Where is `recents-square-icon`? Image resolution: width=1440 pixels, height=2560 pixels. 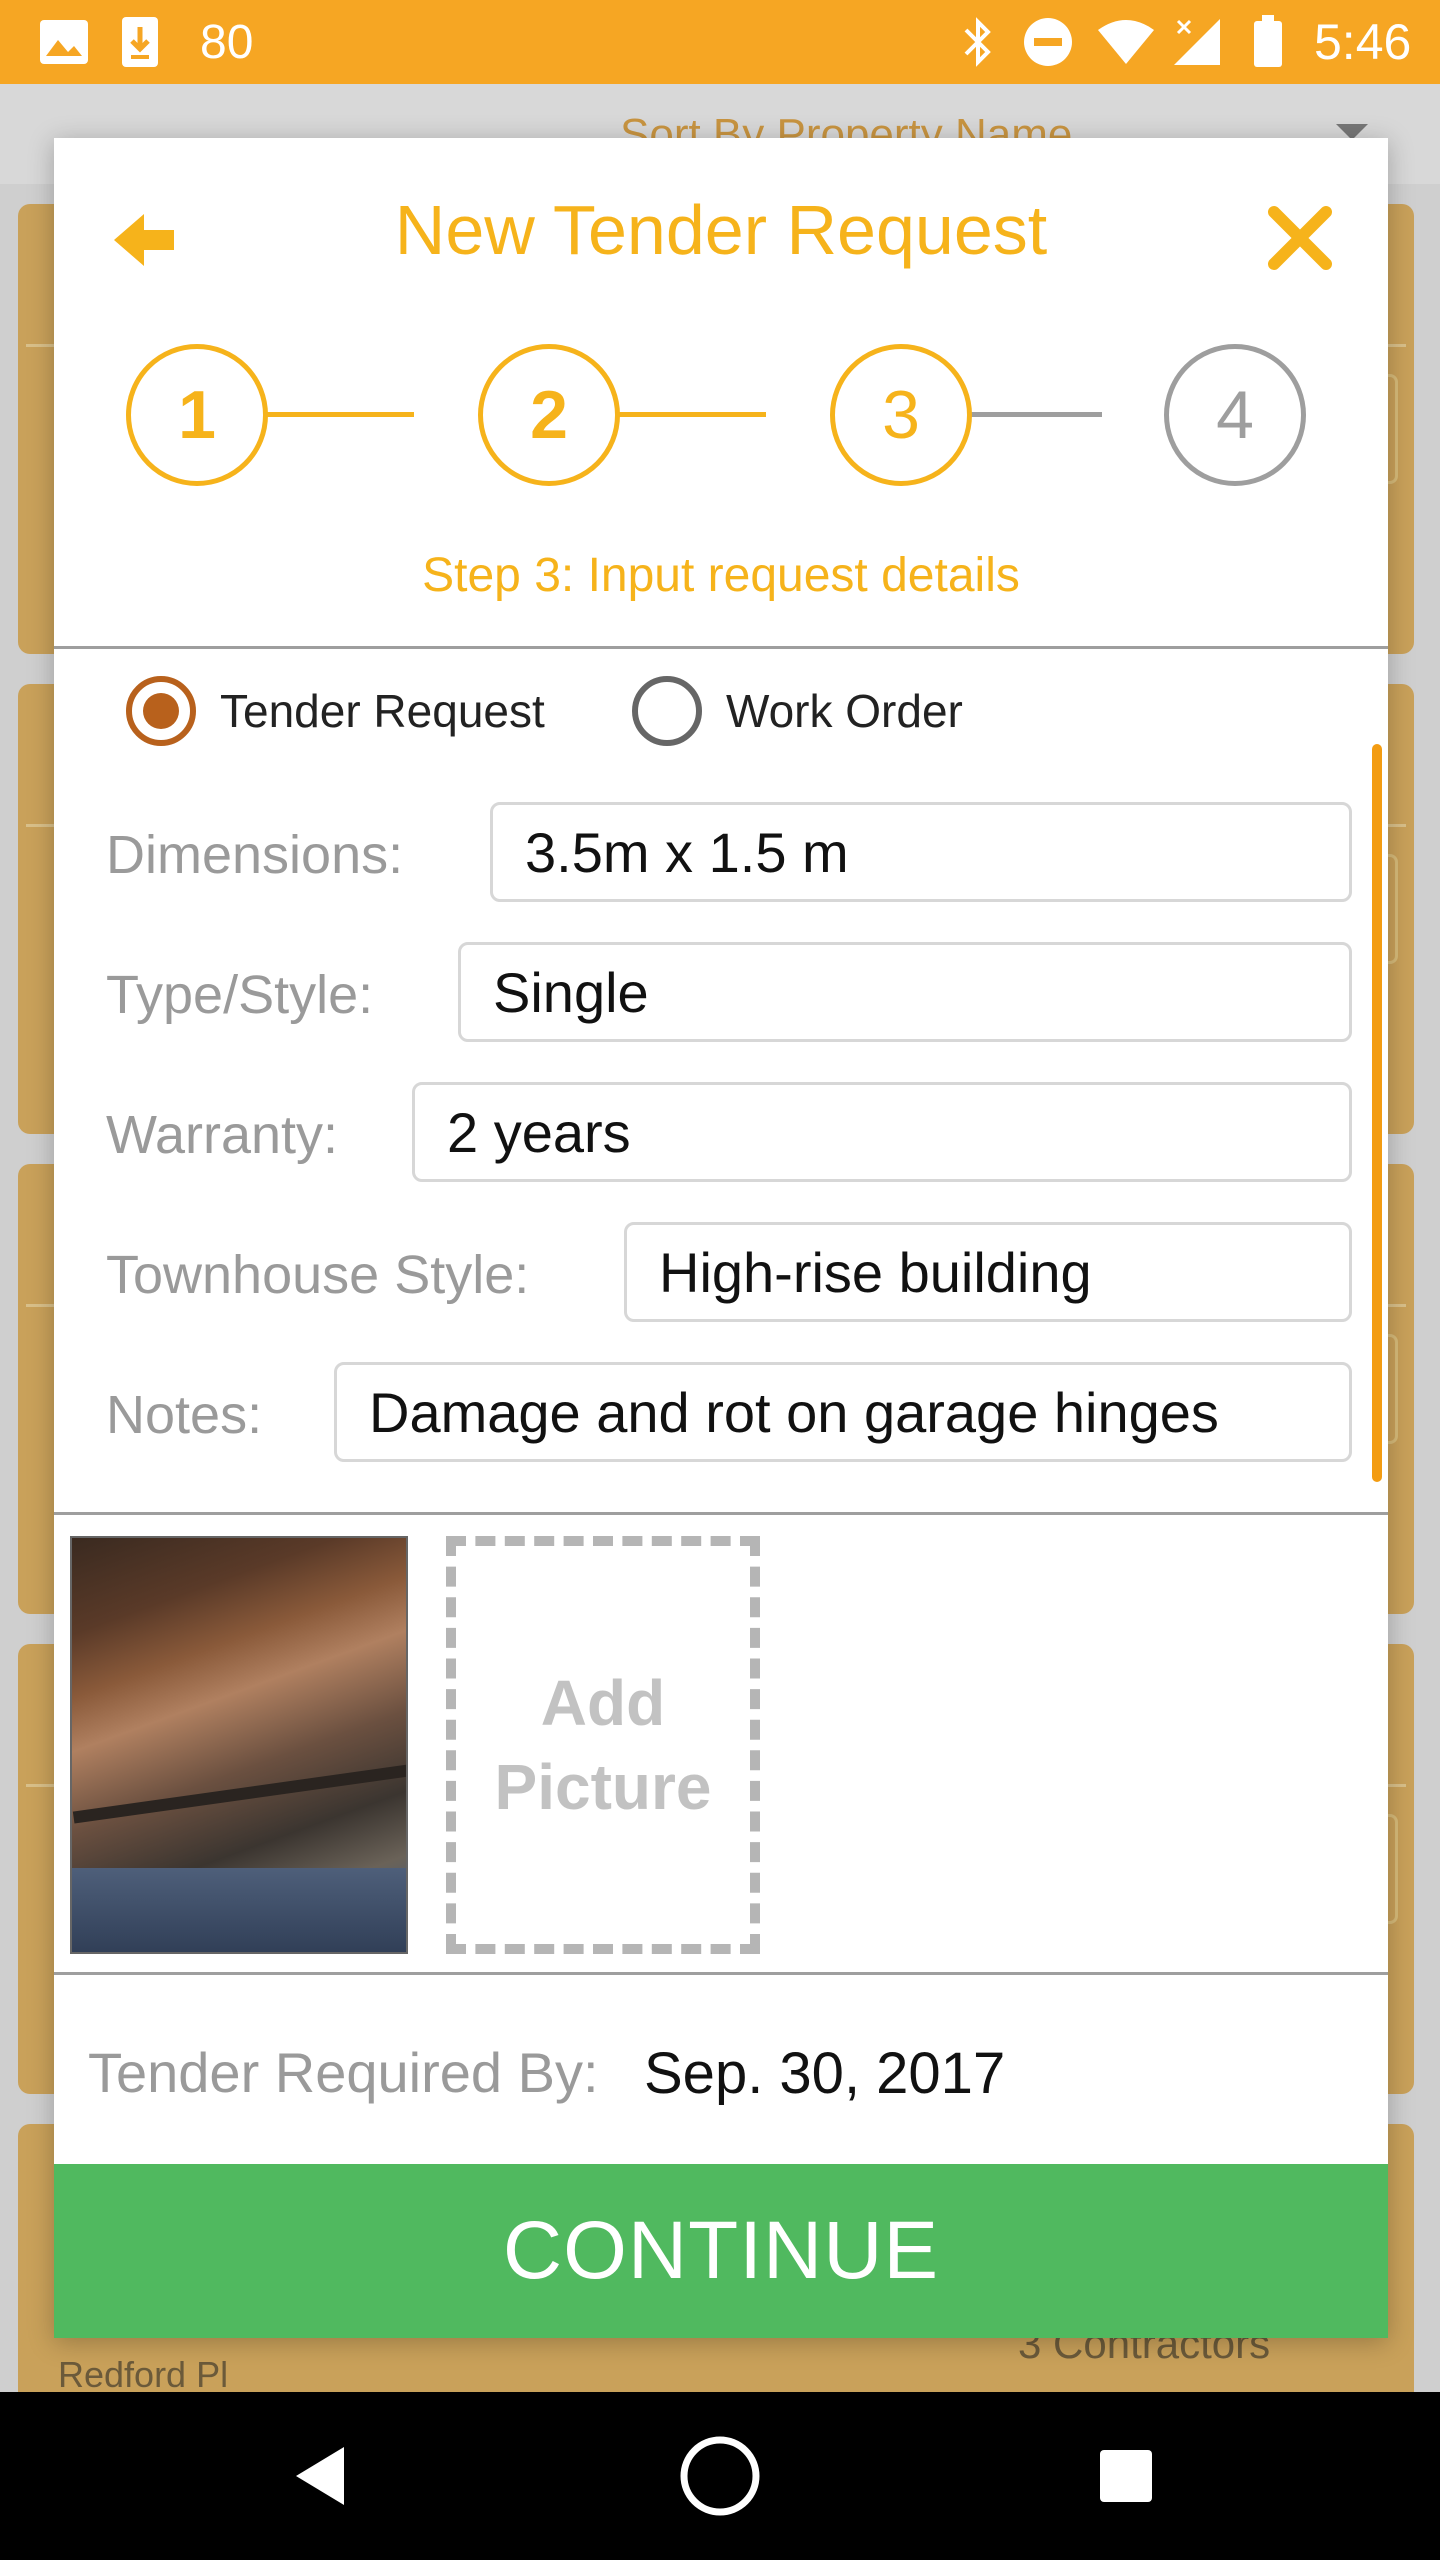 recents-square-icon is located at coordinates (1126, 2476).